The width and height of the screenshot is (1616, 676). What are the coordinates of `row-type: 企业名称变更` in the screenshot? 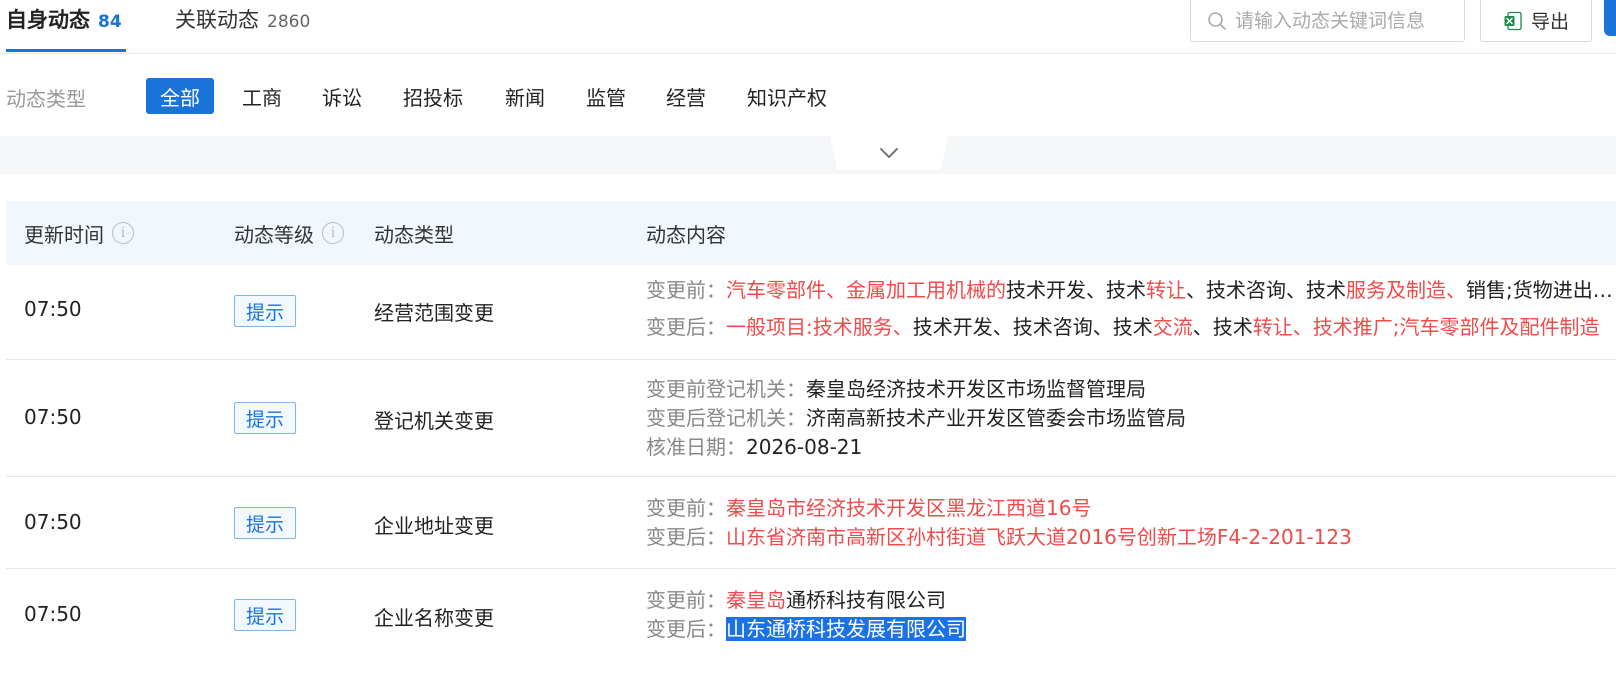 It's located at (434, 618).